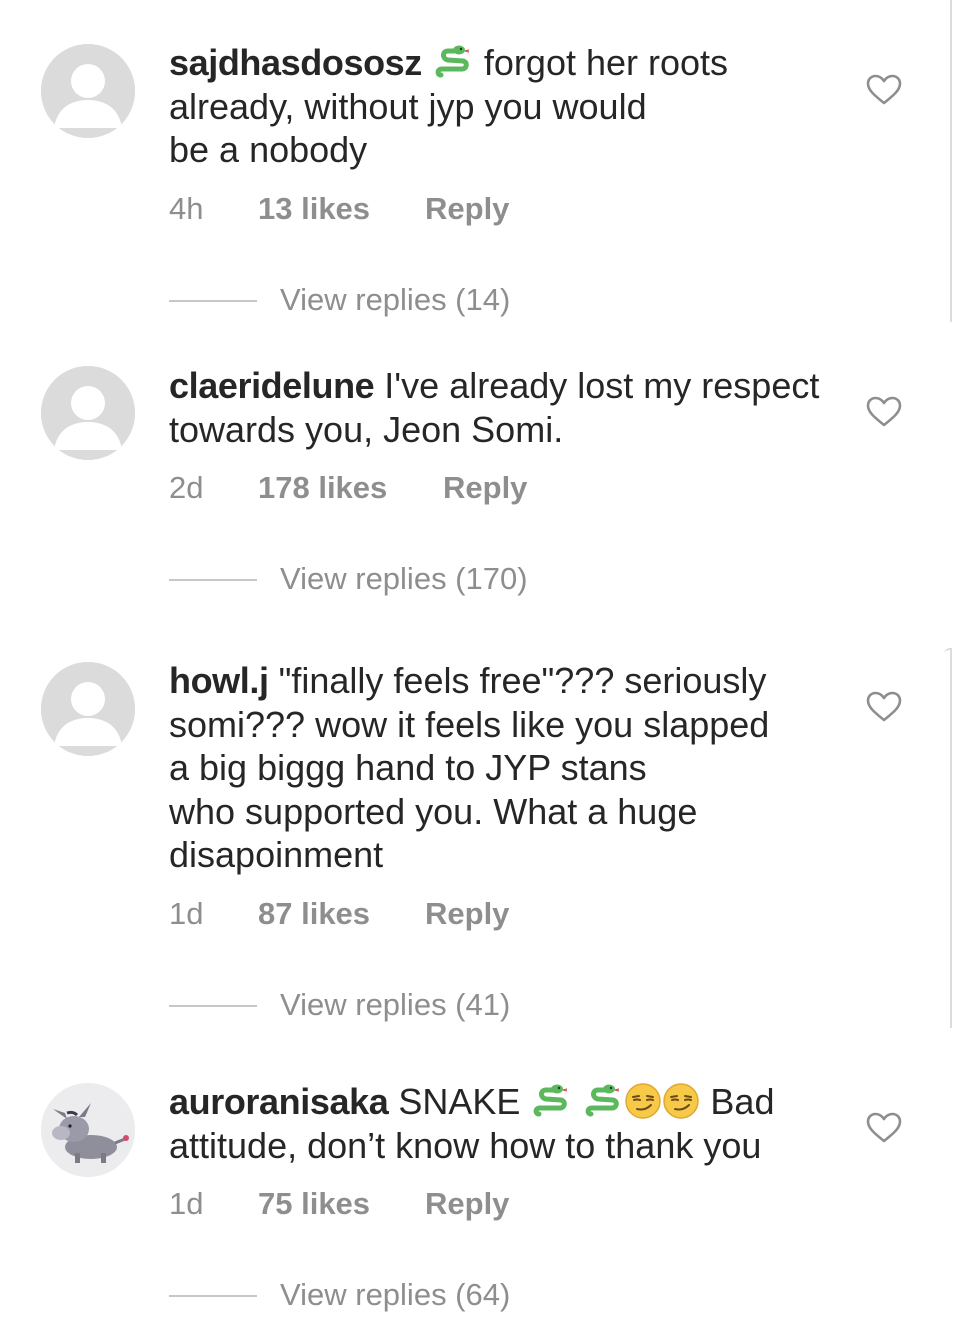  I want to click on scrollbar-track-bottom, so click(948, 838).